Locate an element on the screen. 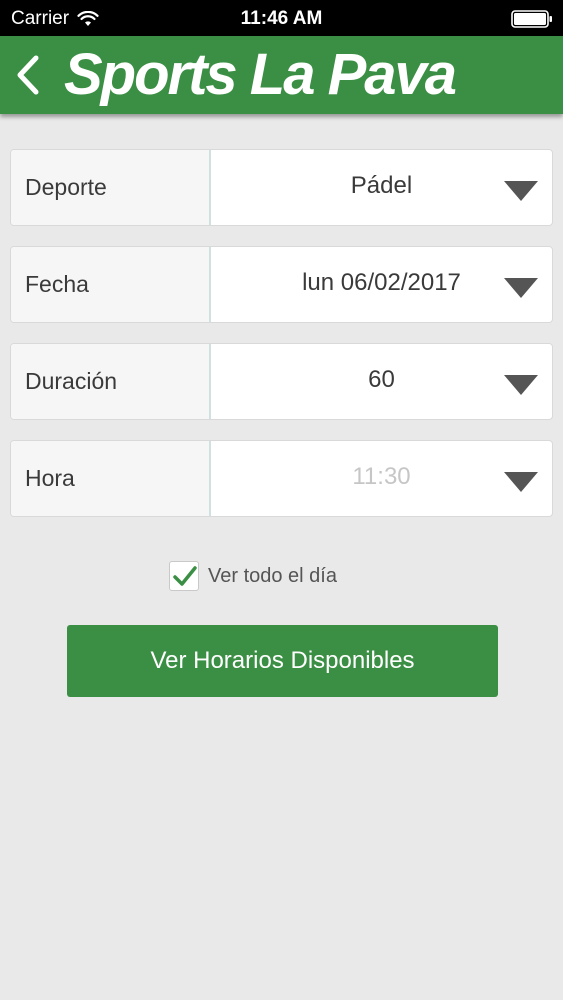 This screenshot has width=563, height=1000. ver-todo-el-dia-option: Ver todo el día is located at coordinates (253, 576).